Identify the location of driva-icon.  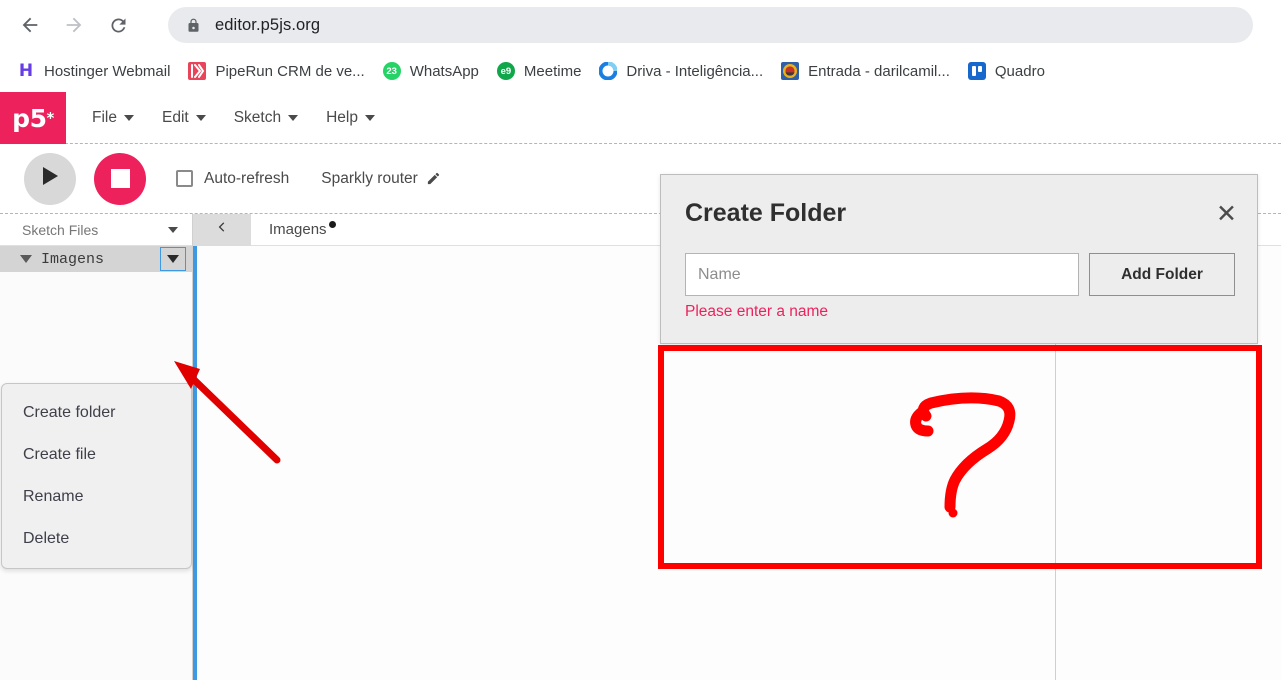
(608, 71).